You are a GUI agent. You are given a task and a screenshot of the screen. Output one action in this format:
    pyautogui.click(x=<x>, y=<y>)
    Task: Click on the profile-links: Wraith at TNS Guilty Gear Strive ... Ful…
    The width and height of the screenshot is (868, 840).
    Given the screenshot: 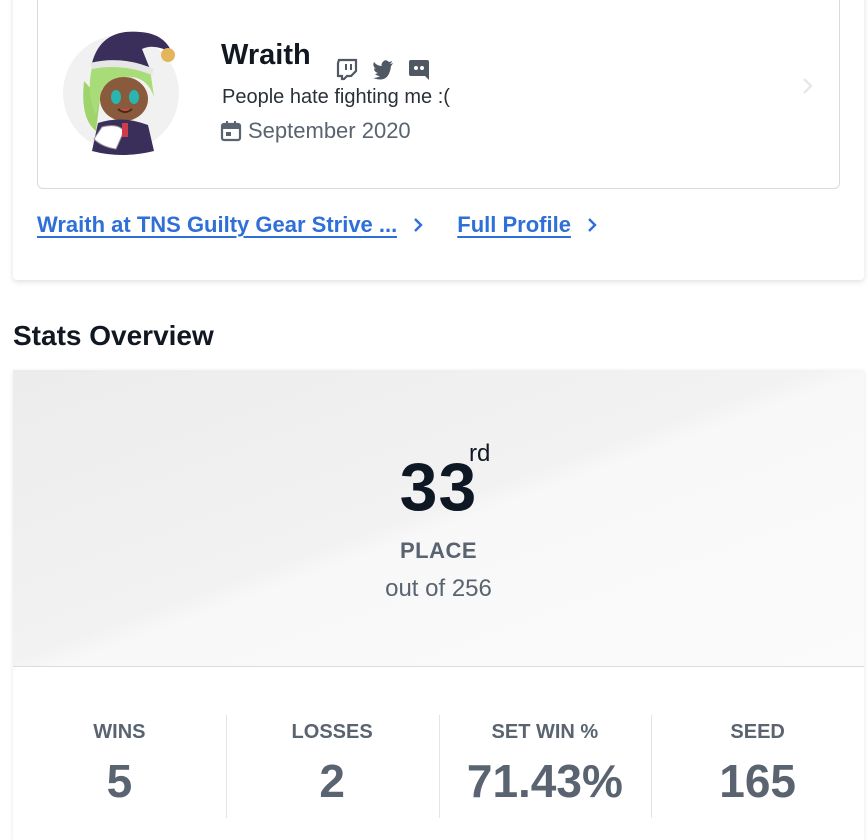 What is the action you would take?
    pyautogui.click(x=334, y=225)
    